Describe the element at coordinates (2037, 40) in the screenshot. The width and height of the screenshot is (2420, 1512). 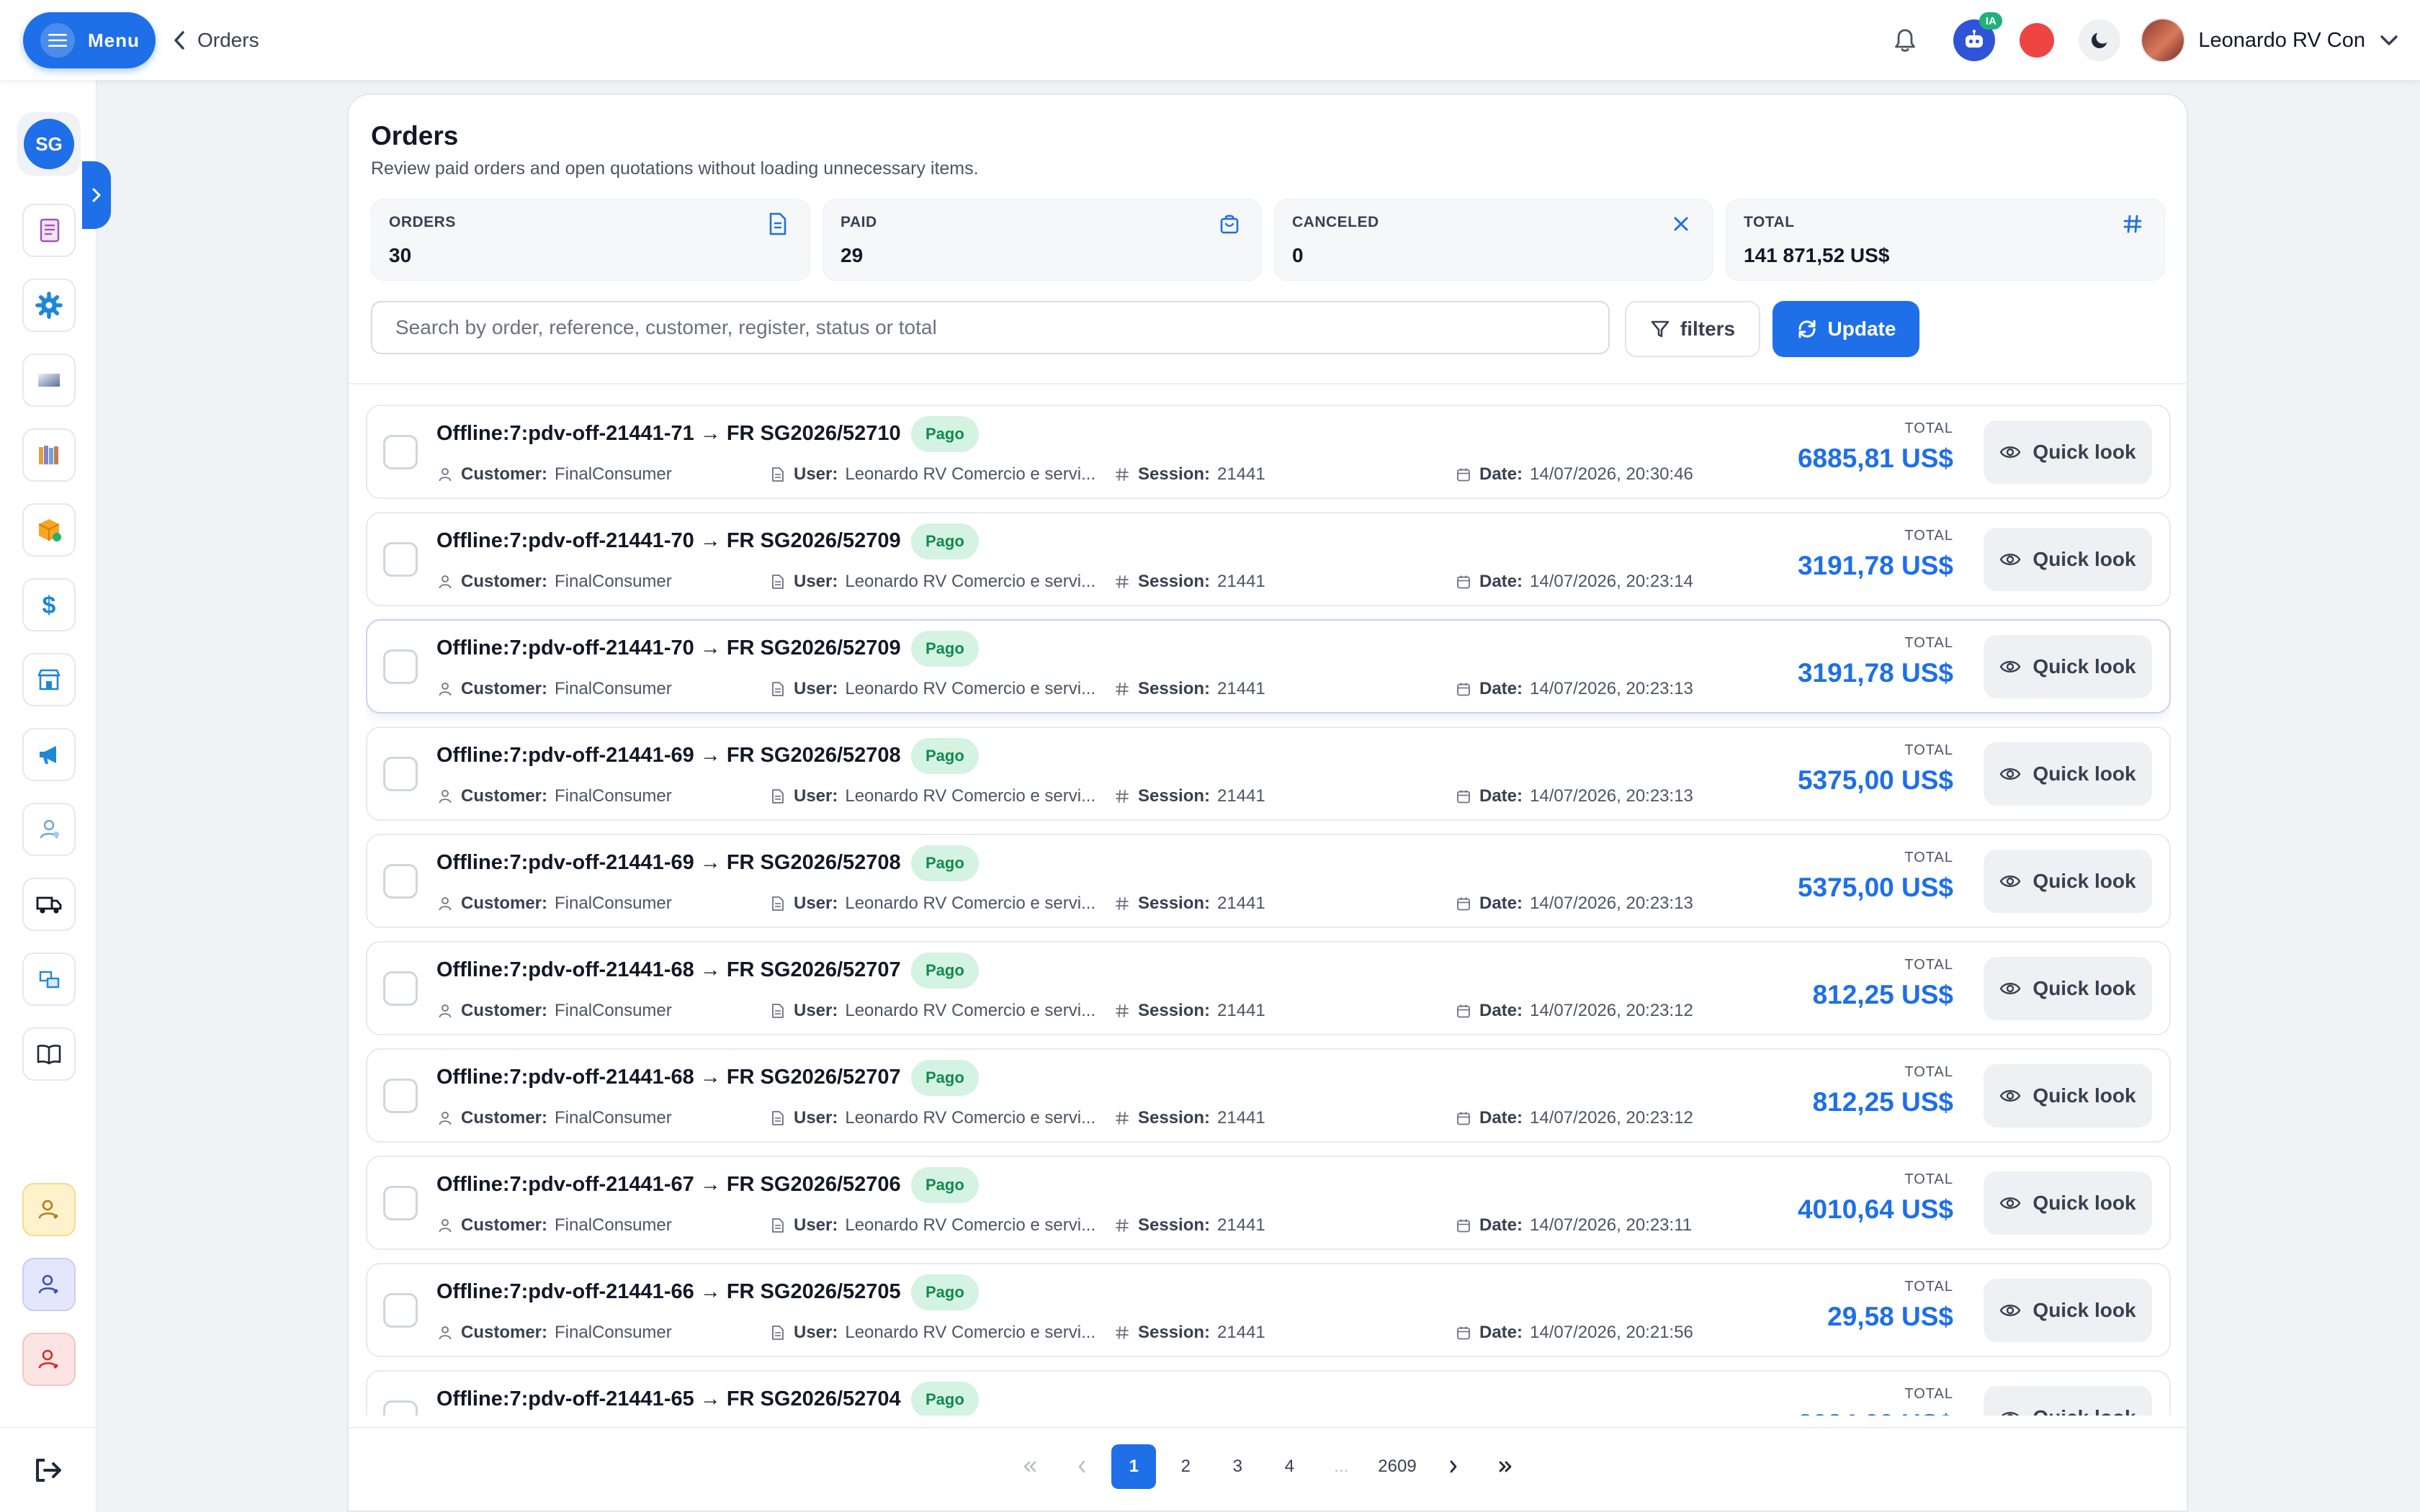
I see `record-indicator` at that location.